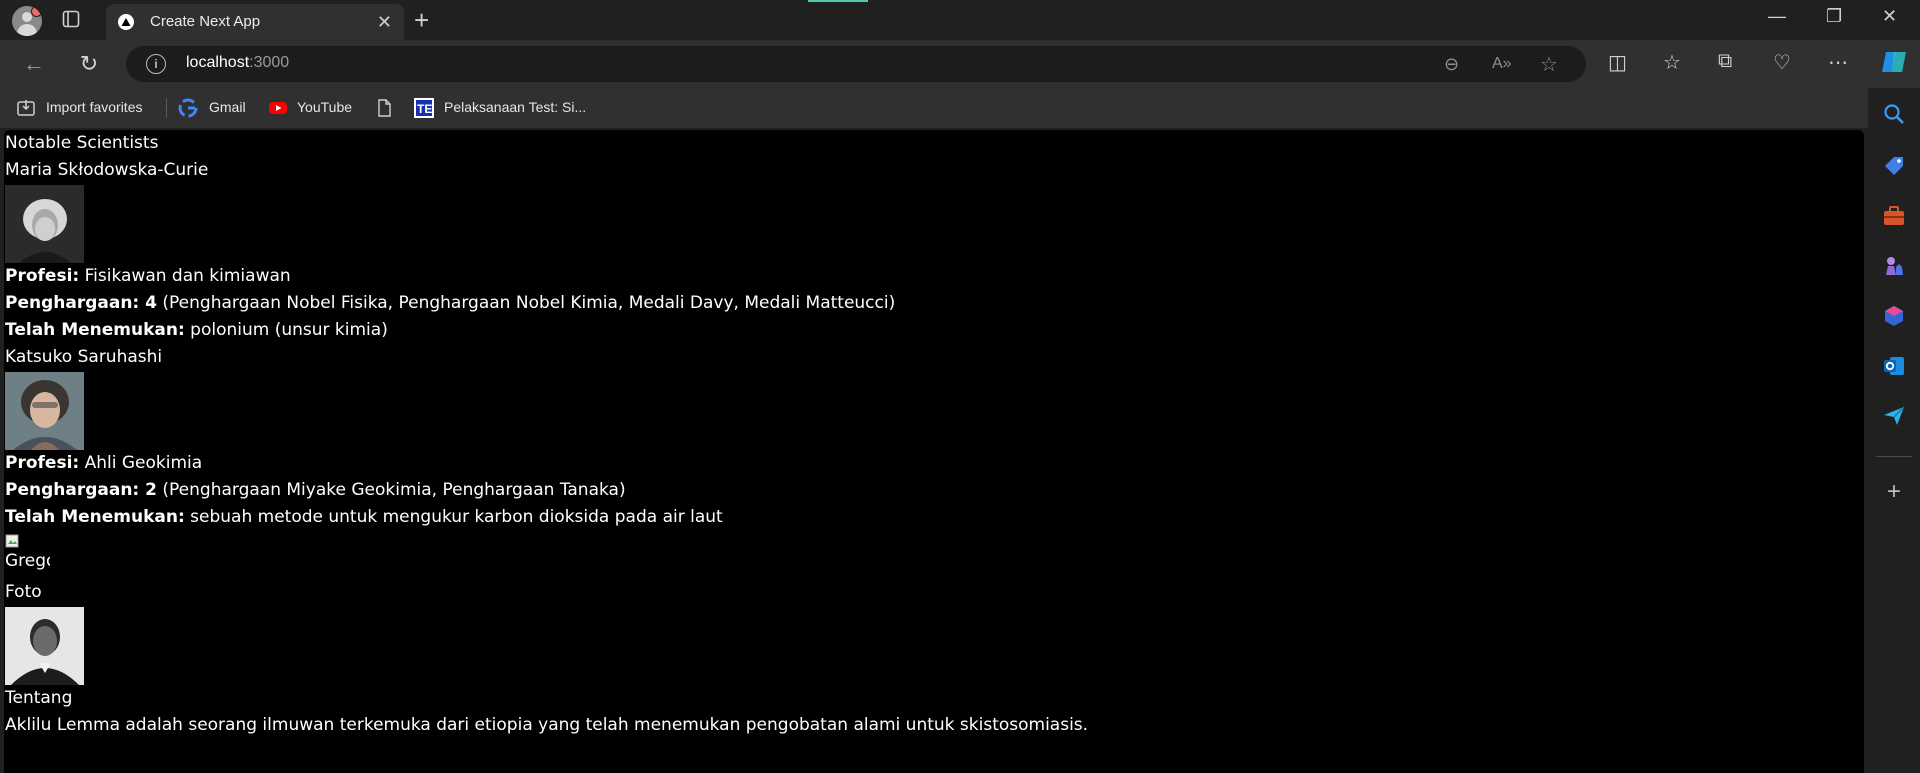 This screenshot has width=1920, height=773. I want to click on add-sidebar-app-icon: +, so click(1894, 492).